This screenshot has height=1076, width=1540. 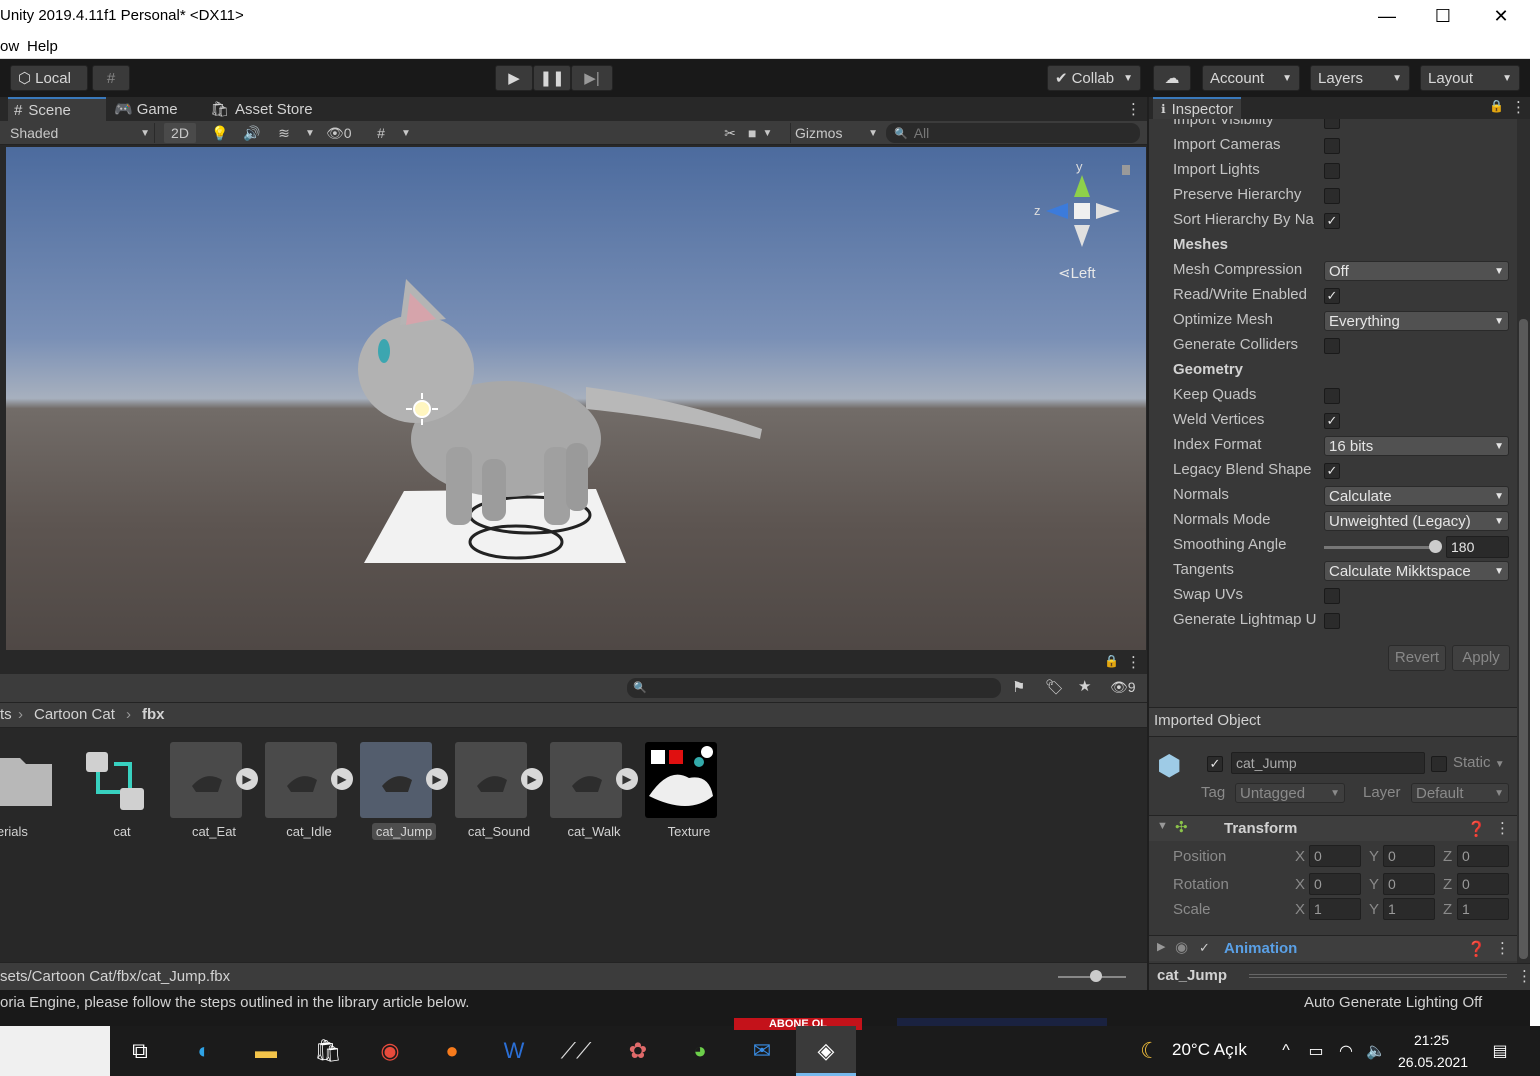 What do you see at coordinates (1172, 78) in the screenshot?
I see `cloud-button: ☁` at bounding box center [1172, 78].